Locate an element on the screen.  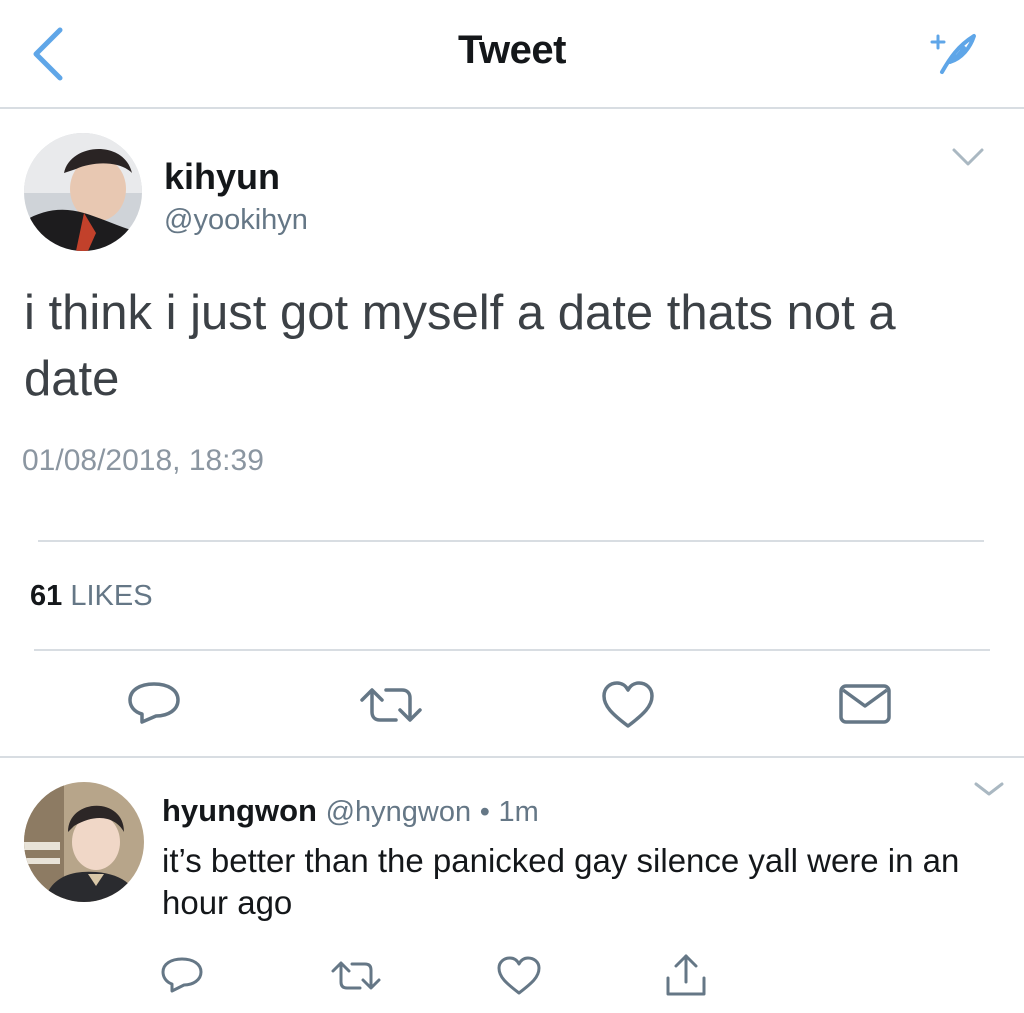
tweet-timestamp: 01/08/2018, 18:39 is located at coordinates (143, 460).